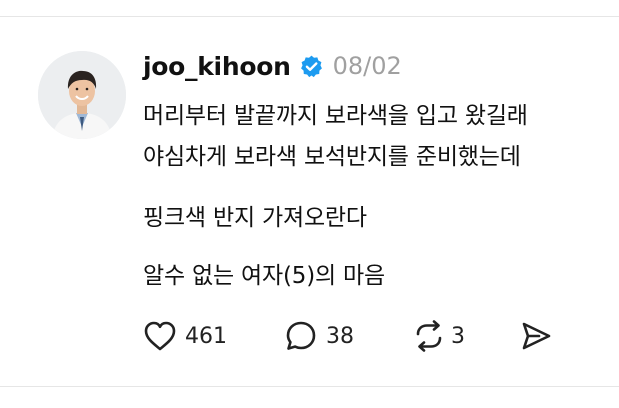 Image resolution: width=619 pixels, height=408 pixels. I want to click on post-date: 08/02, so click(367, 66).